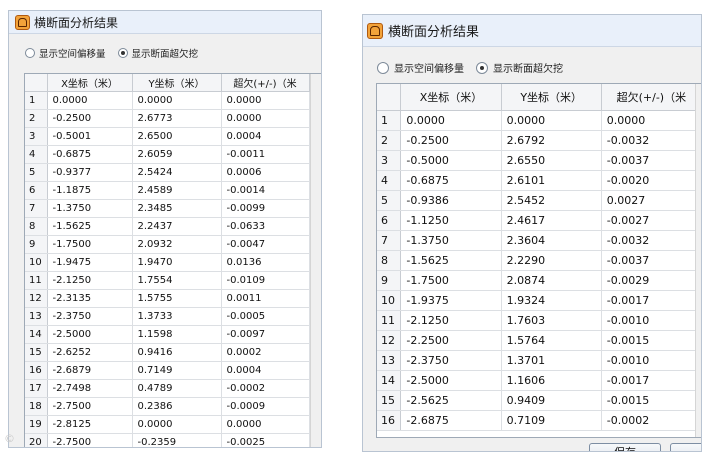  I want to click on table-cell: -0.0027, so click(651, 220).